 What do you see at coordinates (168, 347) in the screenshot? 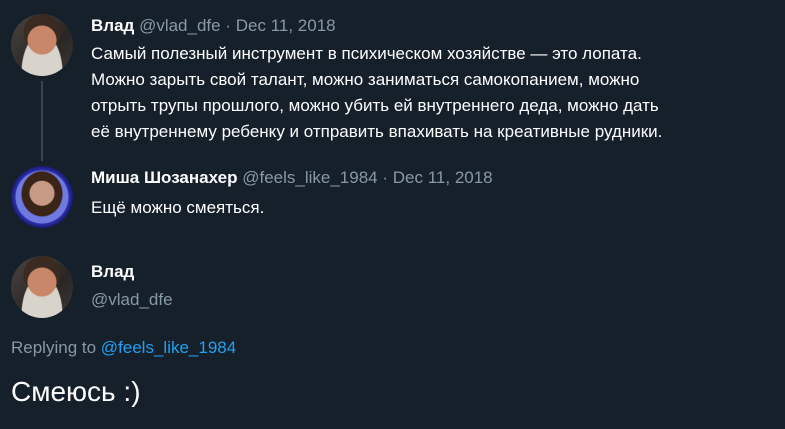
I see `replying-to-handle-link: @feels_like_1984` at bounding box center [168, 347].